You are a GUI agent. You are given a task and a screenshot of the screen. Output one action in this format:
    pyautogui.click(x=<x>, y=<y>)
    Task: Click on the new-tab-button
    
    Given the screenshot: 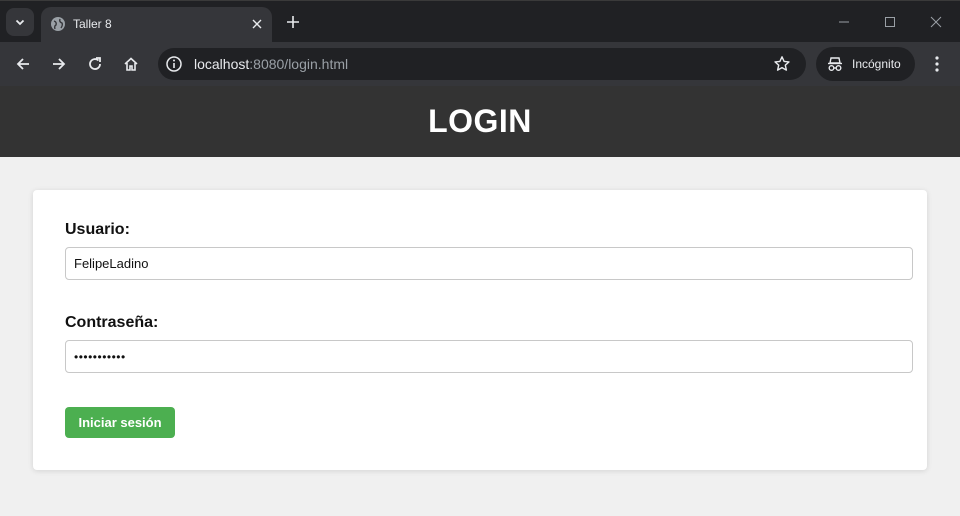 What is the action you would take?
    pyautogui.click(x=293, y=22)
    